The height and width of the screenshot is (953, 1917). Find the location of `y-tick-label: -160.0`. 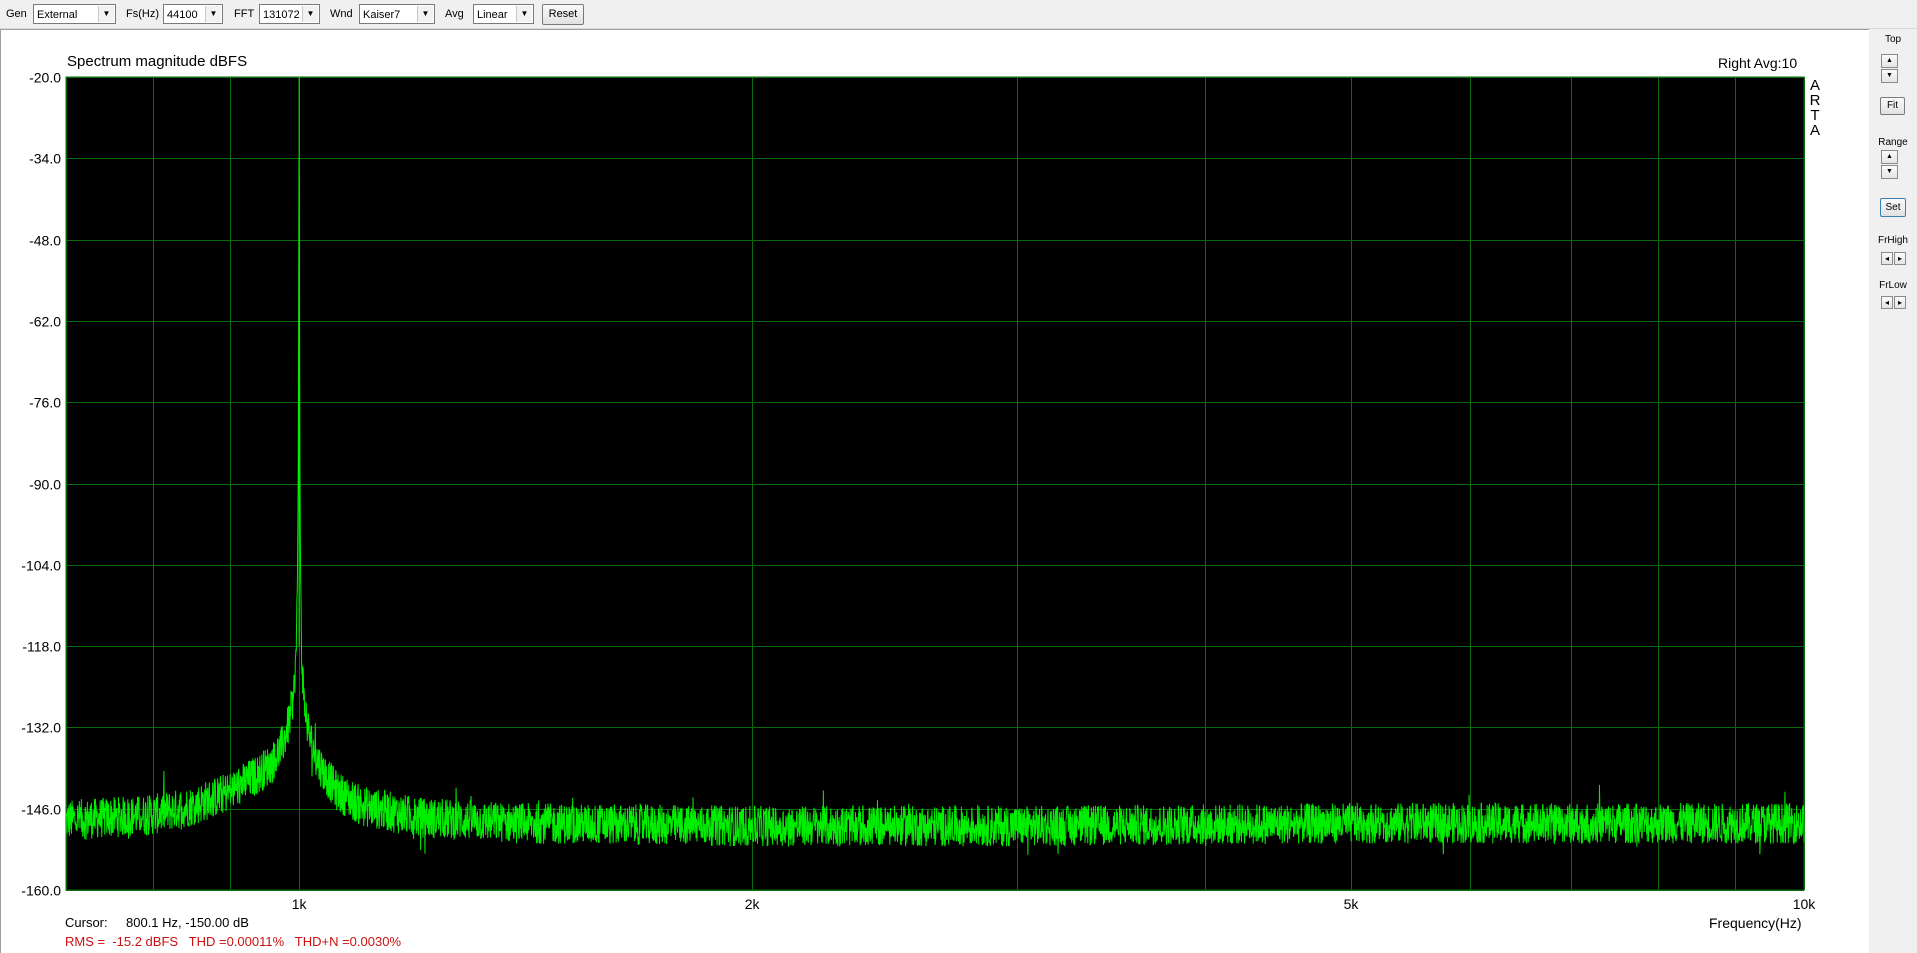

y-tick-label: -160.0 is located at coordinates (41, 891).